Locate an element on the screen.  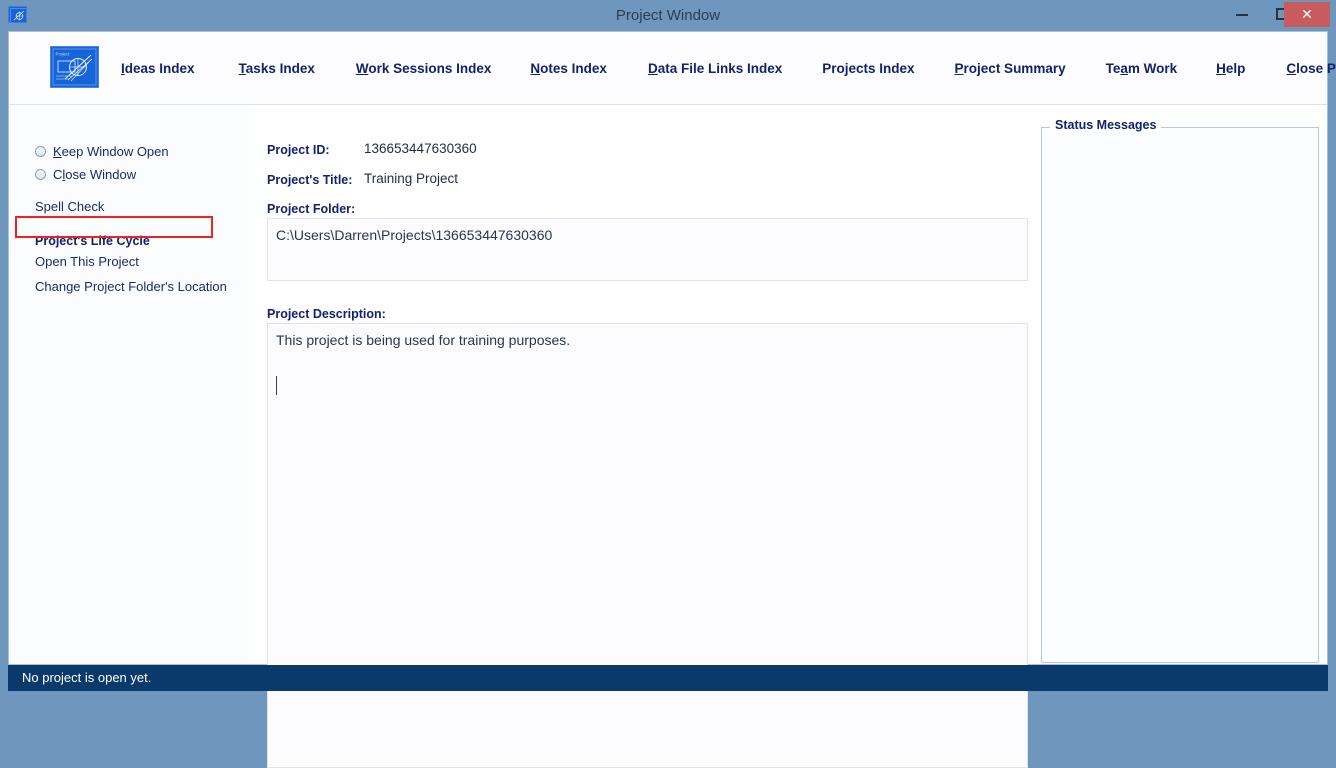
menu-item-close-program: Close Program is located at coordinates (1310, 68).